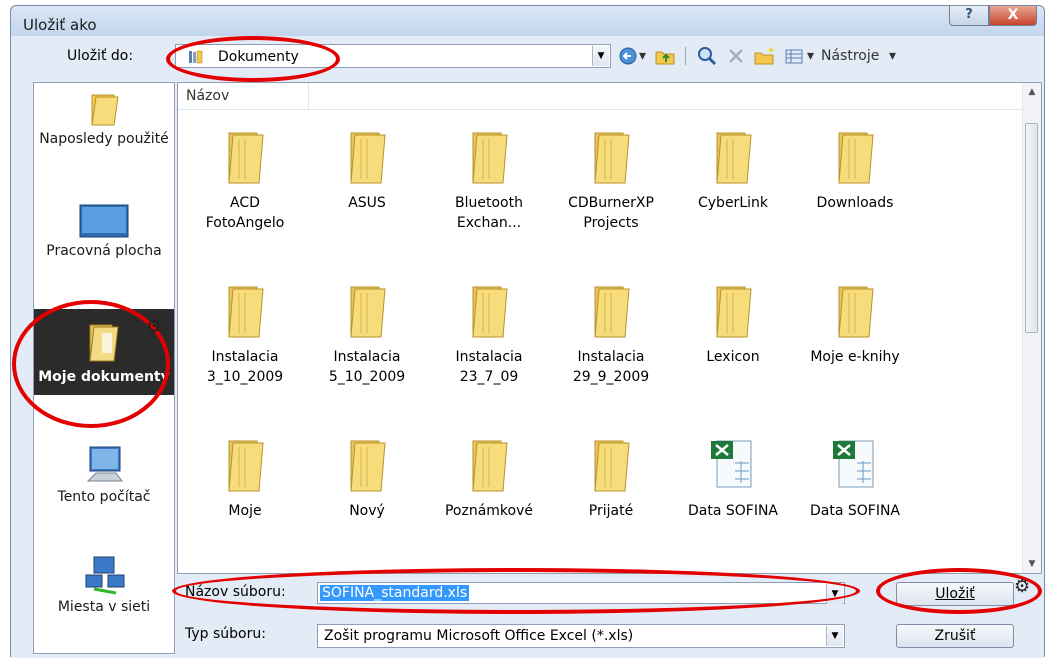 This screenshot has height=664, width=1057. I want to click on folder-item: Moje e-knihy, so click(855, 323).